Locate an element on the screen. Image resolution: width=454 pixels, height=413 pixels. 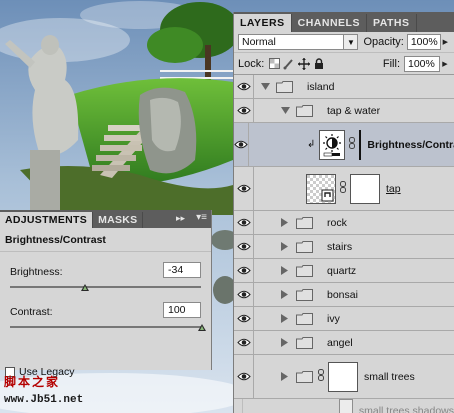
lock-position-icon is located at coordinates (304, 63).